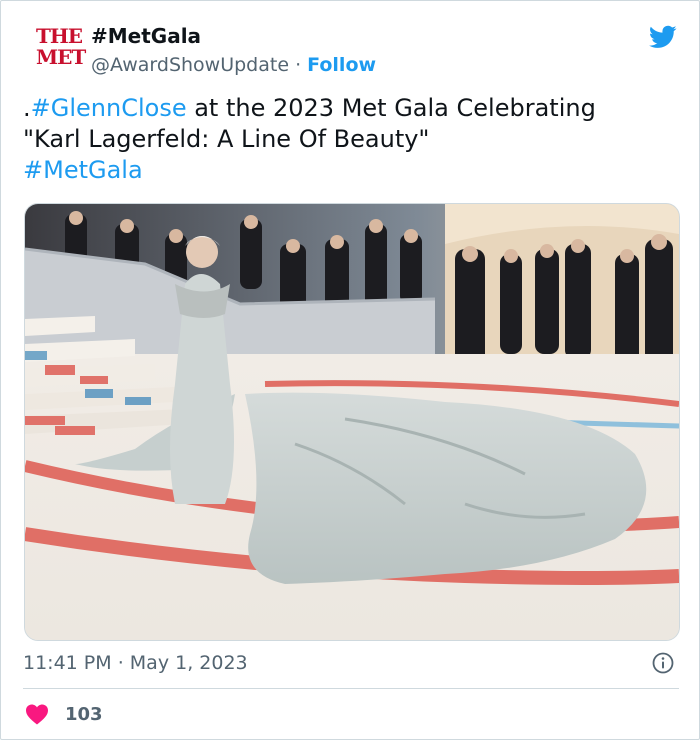  Describe the element at coordinates (663, 663) in the screenshot. I see `info-icon` at that location.